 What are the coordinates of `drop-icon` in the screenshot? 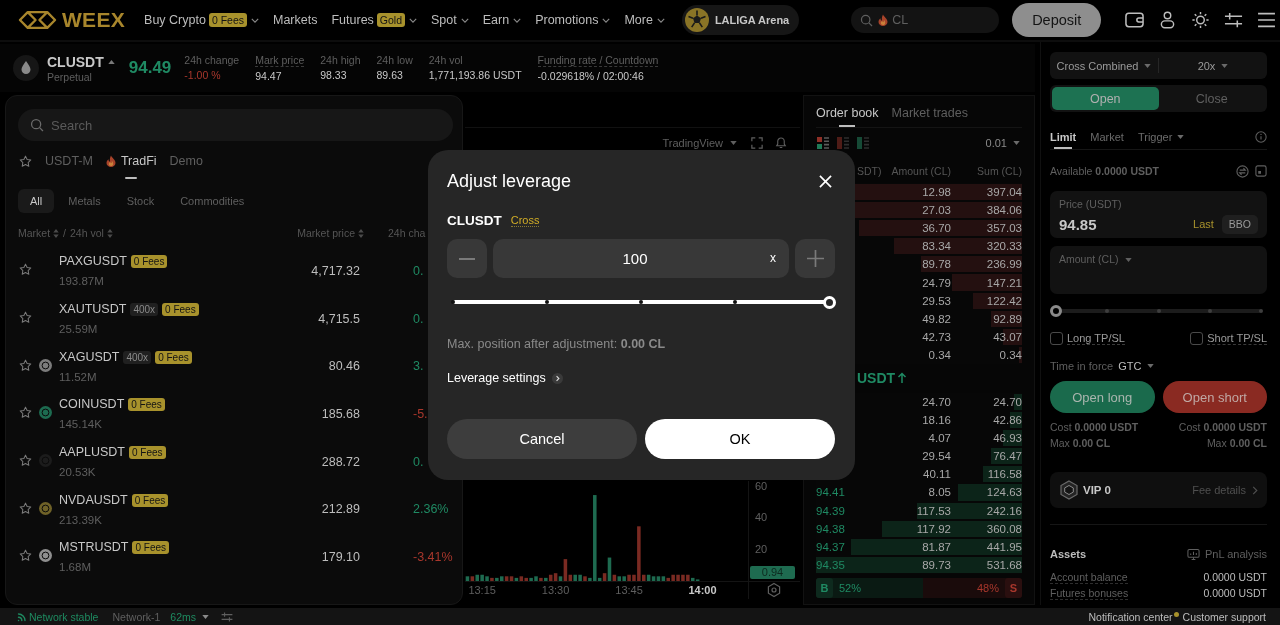 It's located at (26, 68).